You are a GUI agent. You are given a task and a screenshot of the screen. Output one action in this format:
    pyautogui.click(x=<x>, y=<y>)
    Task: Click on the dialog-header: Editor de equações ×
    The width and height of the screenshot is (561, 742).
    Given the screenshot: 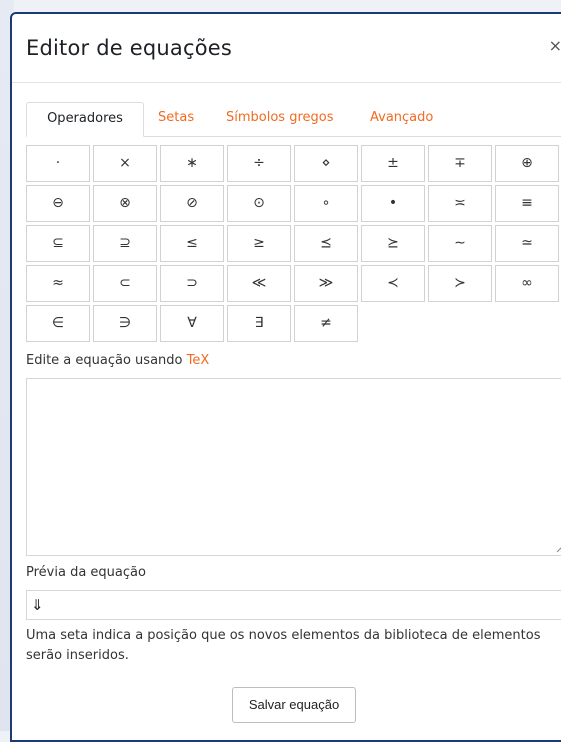 What is the action you would take?
    pyautogui.click(x=286, y=48)
    